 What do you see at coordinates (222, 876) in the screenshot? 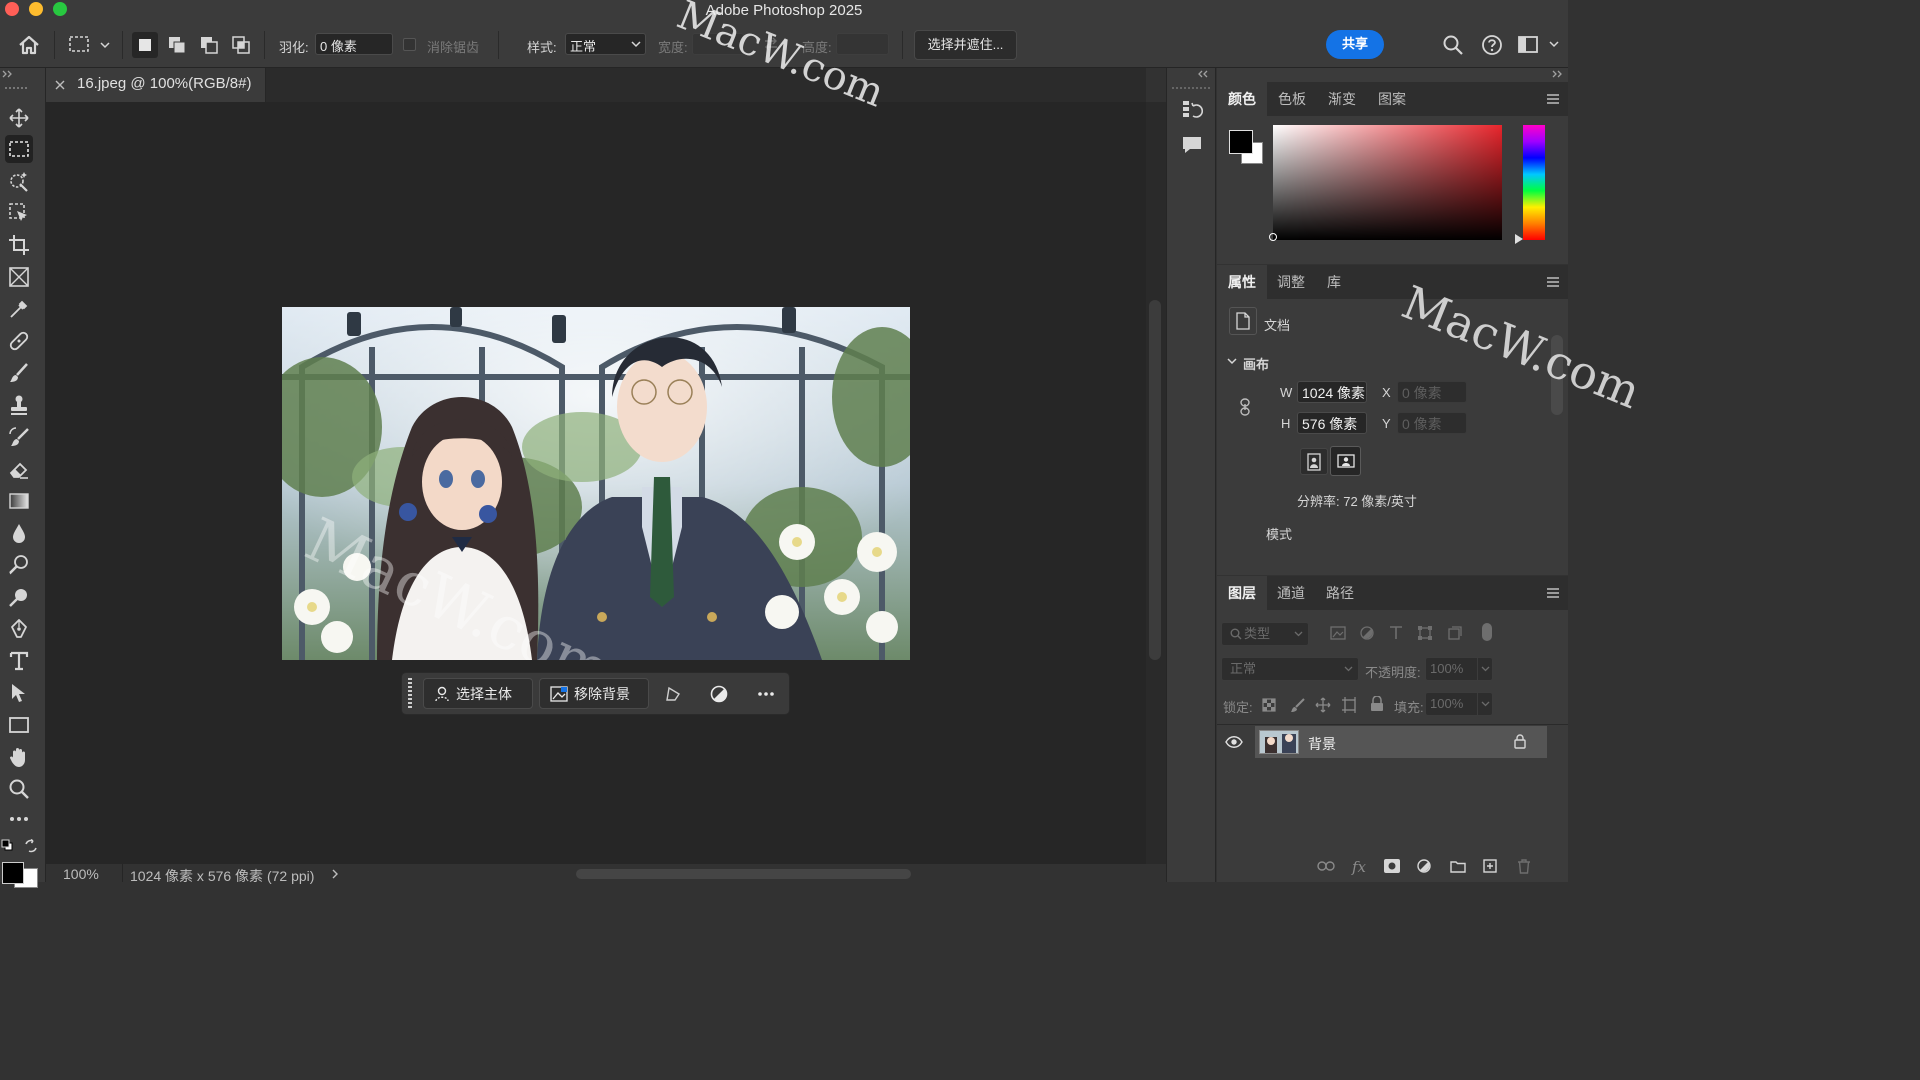
I see `document-info: 1024 像素 x 576 像素 (72 ppi)` at bounding box center [222, 876].